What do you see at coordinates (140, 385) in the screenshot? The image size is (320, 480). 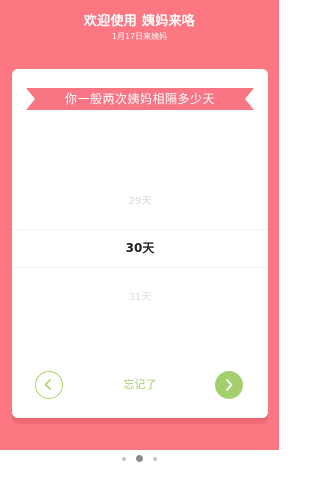 I see `forget-button: 忘记了` at bounding box center [140, 385].